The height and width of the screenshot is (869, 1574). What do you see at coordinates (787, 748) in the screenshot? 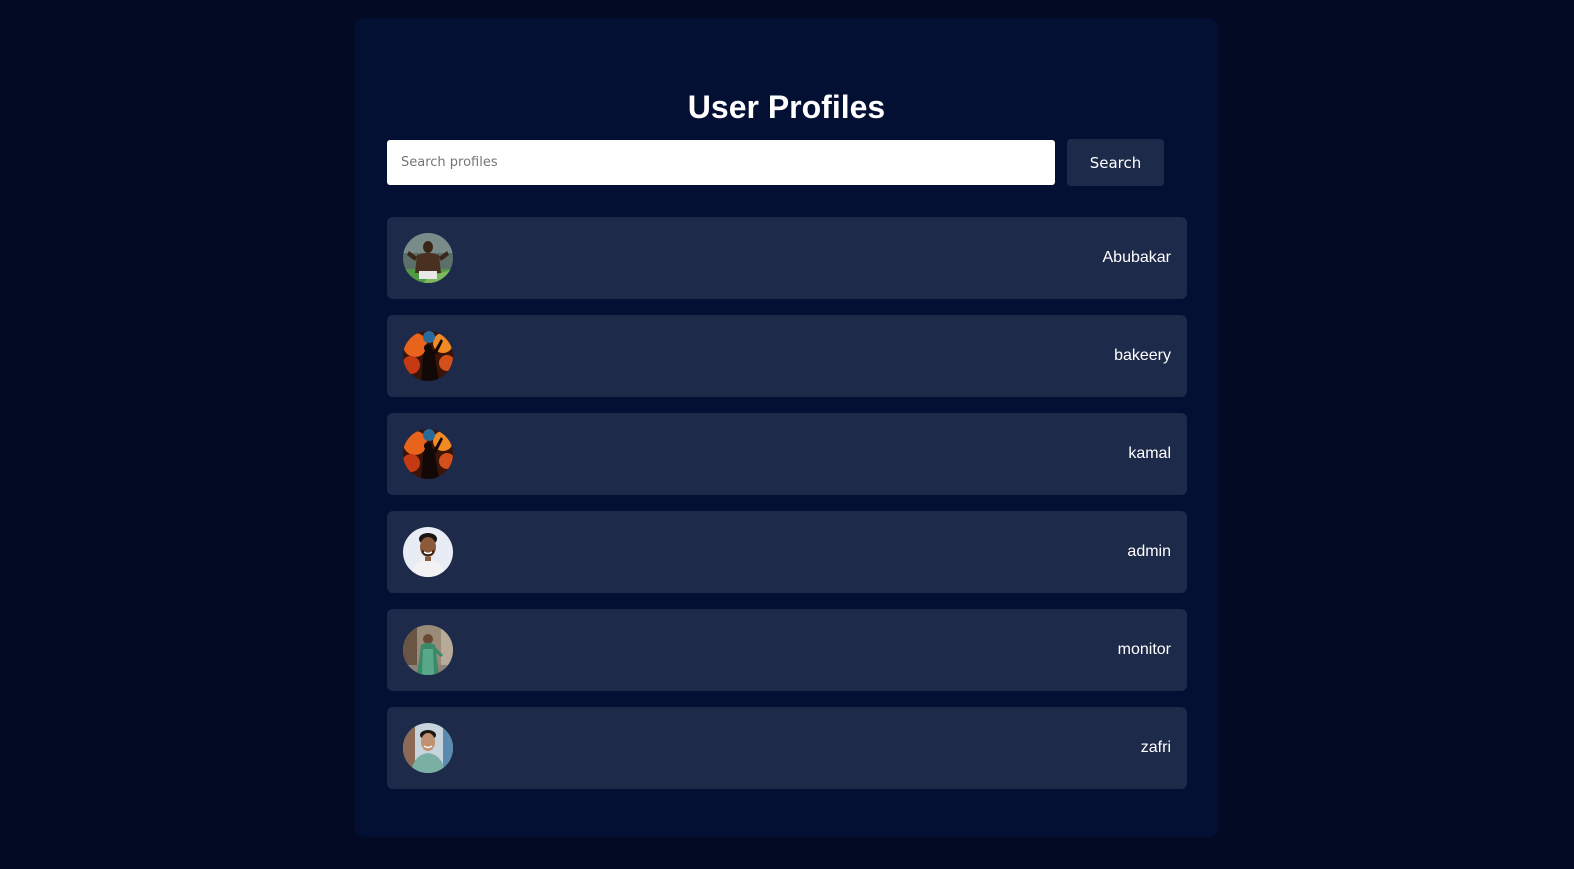
I see `profile-card: zafri` at bounding box center [787, 748].